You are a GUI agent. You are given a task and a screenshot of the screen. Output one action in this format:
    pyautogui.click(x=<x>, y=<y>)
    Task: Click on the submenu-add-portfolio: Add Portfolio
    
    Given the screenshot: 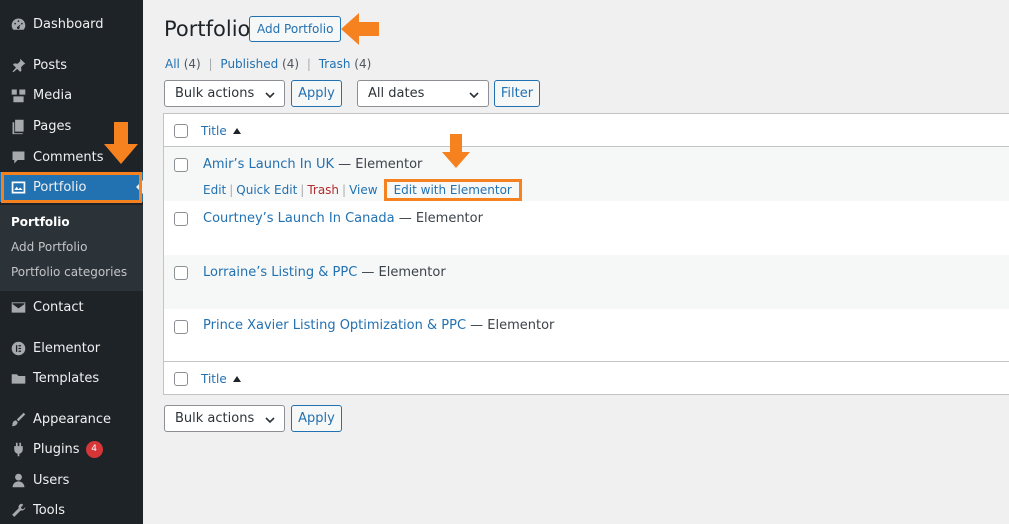 What is the action you would take?
    pyautogui.click(x=49, y=247)
    